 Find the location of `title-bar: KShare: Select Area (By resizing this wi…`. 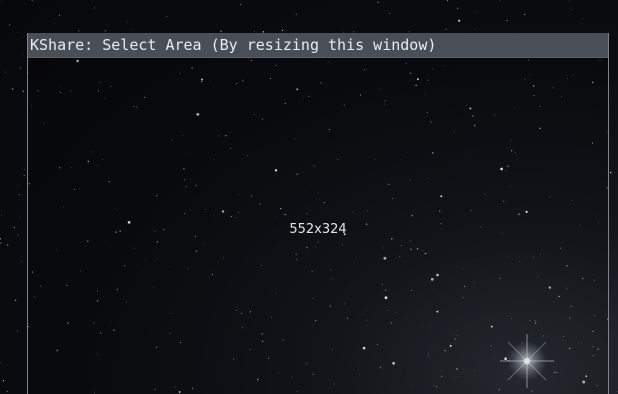

title-bar: KShare: Select Area (By resizing this wi… is located at coordinates (318, 45).